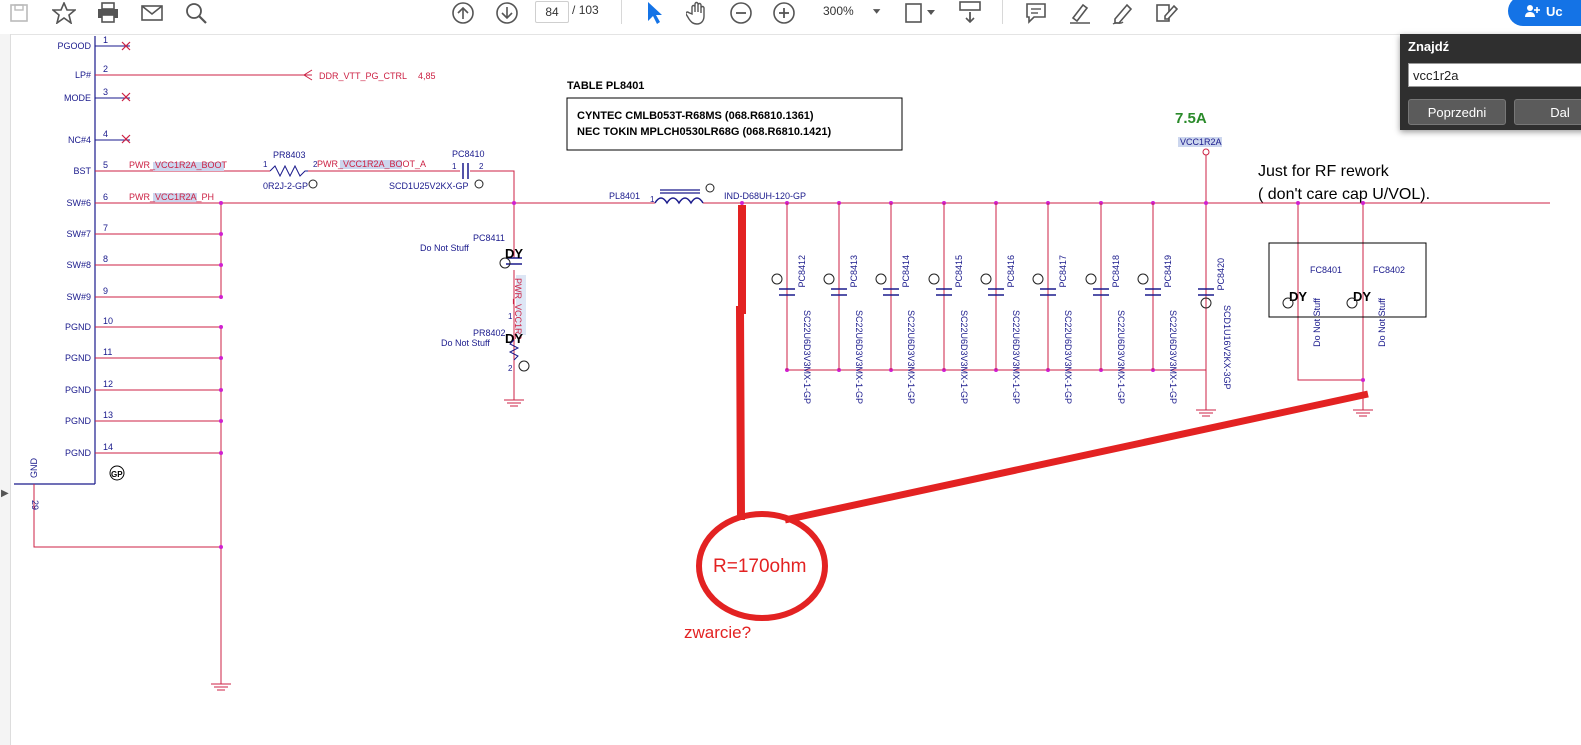 The height and width of the screenshot is (745, 1581). Describe the element at coordinates (289, 155) in the screenshot. I see `pr8403-label: PR8403` at that location.